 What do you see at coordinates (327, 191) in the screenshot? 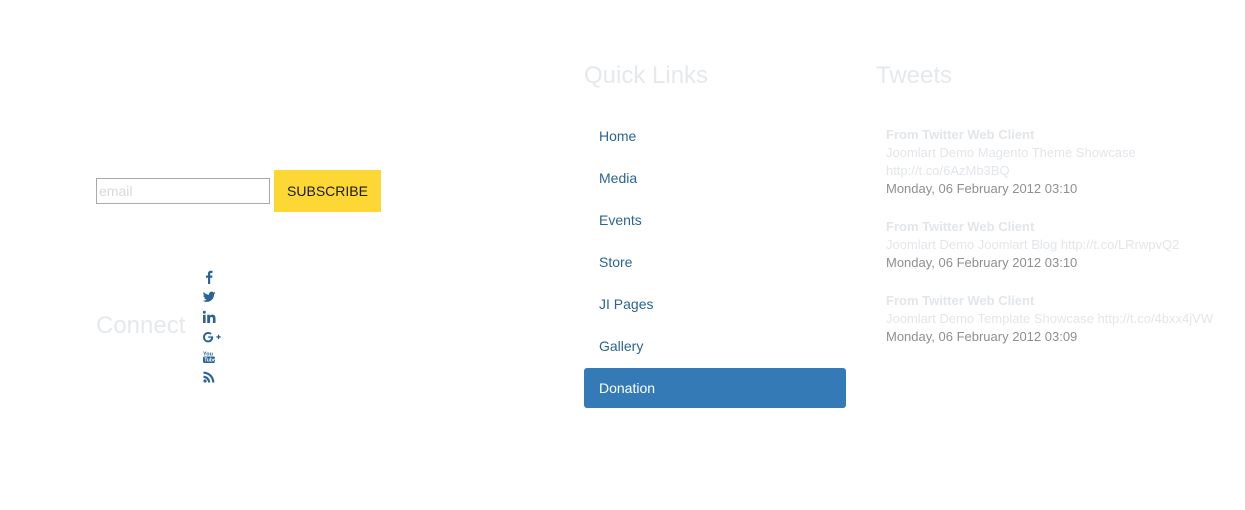
I see `subscribe-button: SUBSCRIBE` at bounding box center [327, 191].